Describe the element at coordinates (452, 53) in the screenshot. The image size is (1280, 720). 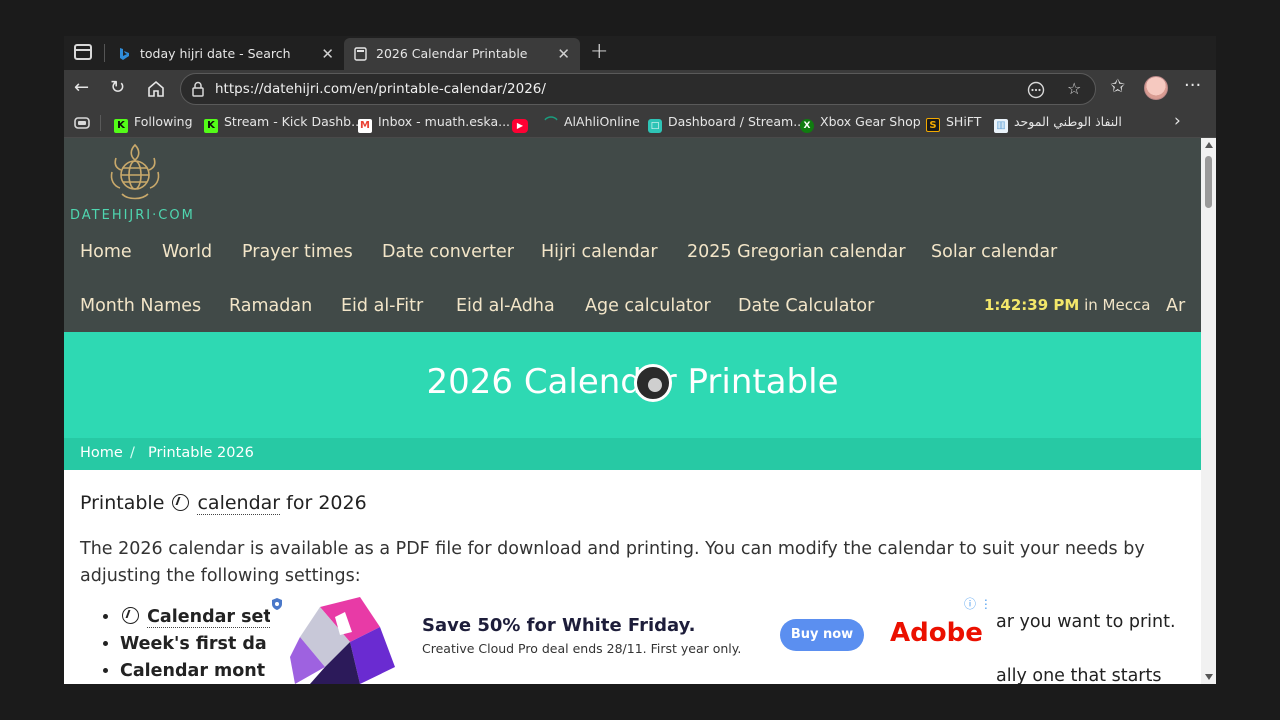
I see `tab-title: 2026 Calendar Printable` at that location.